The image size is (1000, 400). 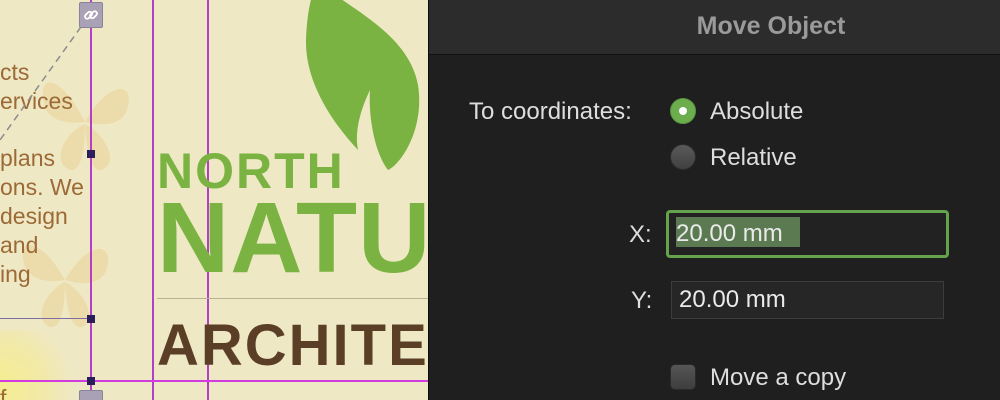 I want to click on absolute-label: Absolute, so click(x=756, y=112).